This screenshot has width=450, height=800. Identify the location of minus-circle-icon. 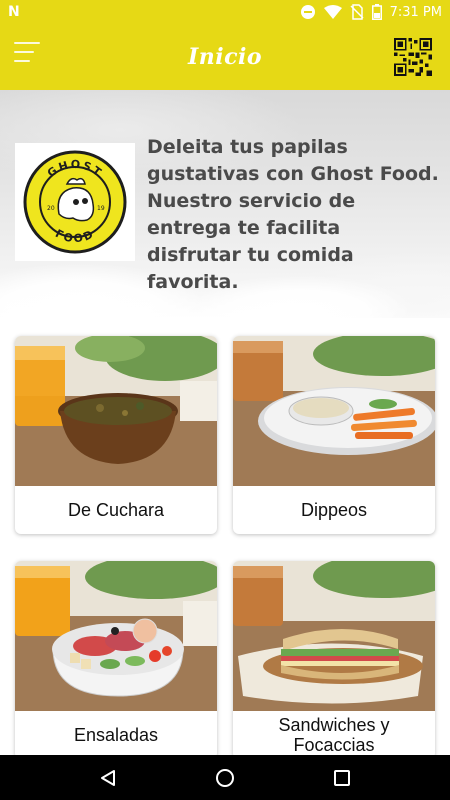
(307, 12).